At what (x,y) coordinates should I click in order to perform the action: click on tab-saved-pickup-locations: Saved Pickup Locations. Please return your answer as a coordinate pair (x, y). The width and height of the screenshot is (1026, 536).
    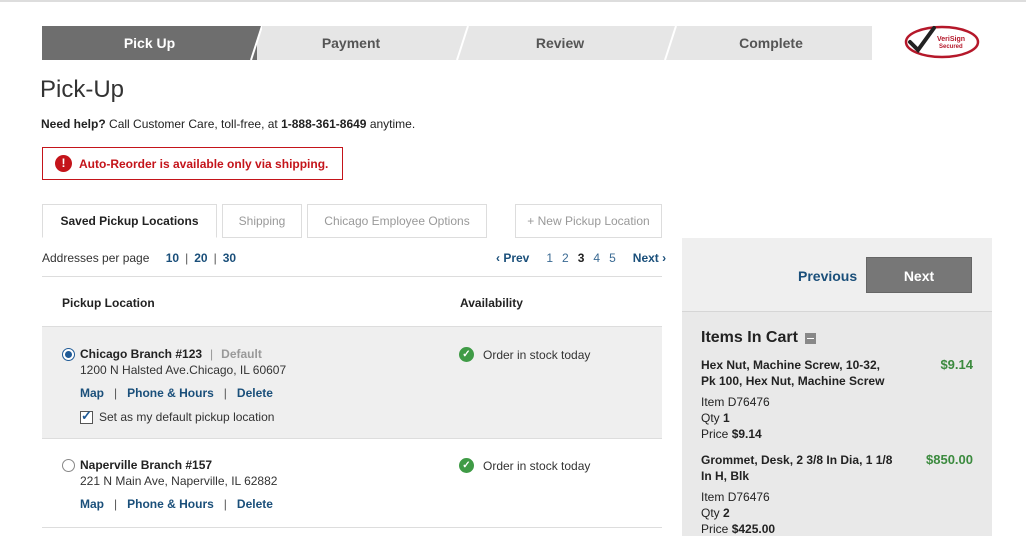
    Looking at the image, I should click on (129, 221).